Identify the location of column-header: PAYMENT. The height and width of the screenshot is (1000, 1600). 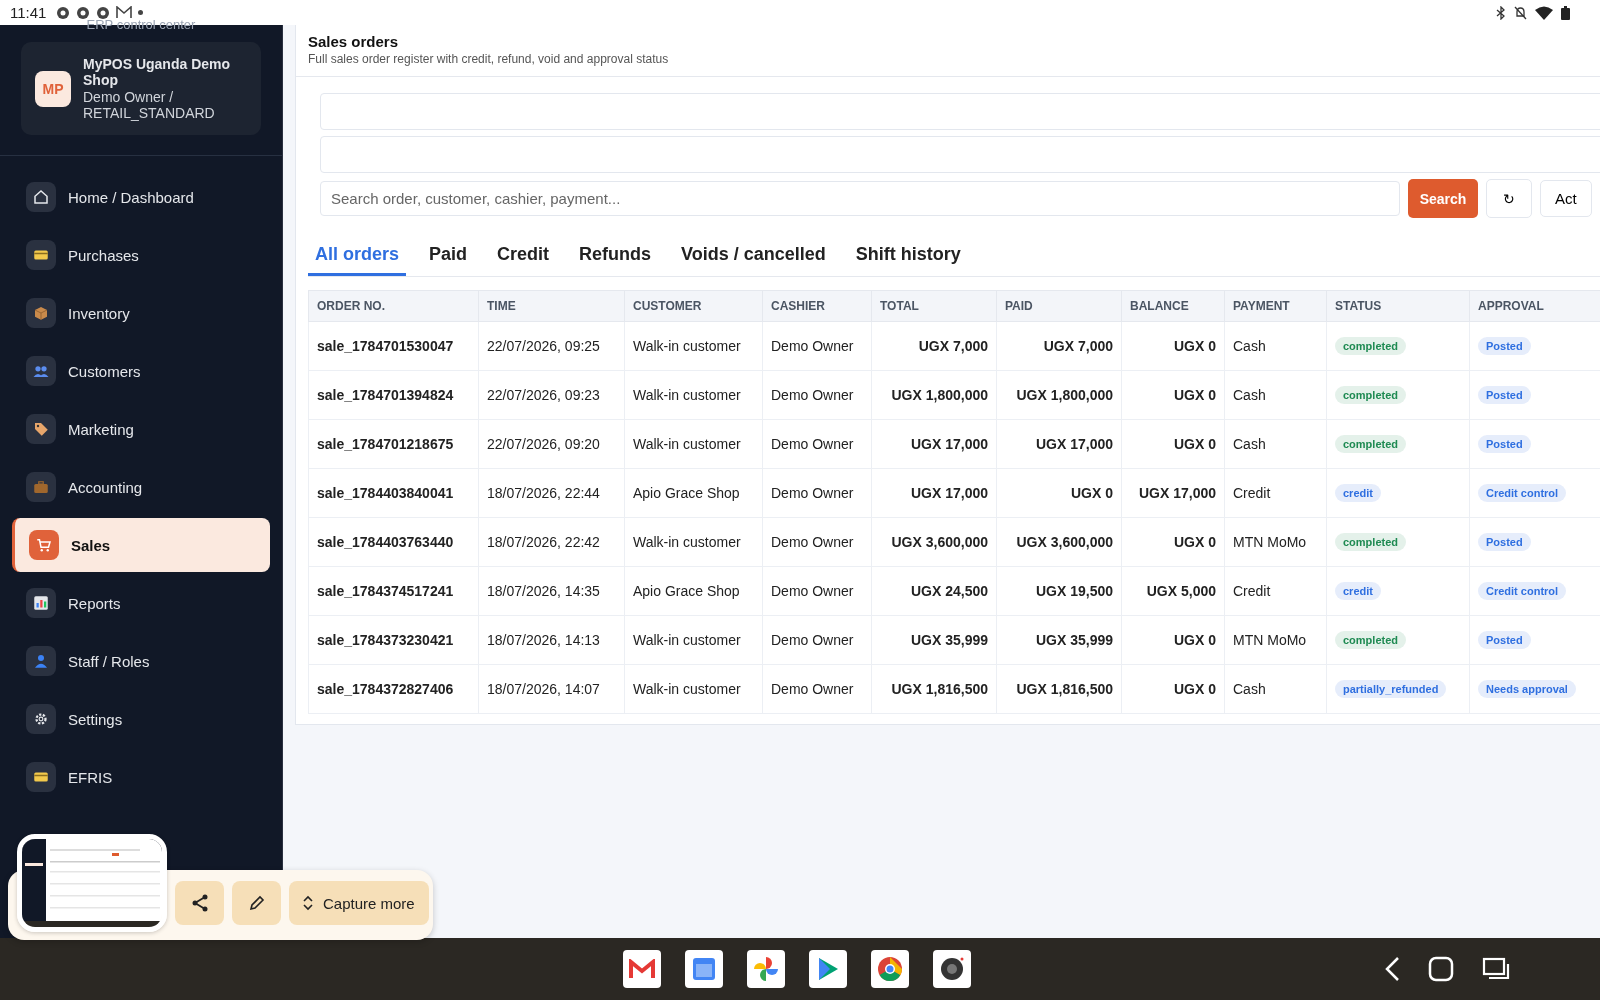
(1275, 306).